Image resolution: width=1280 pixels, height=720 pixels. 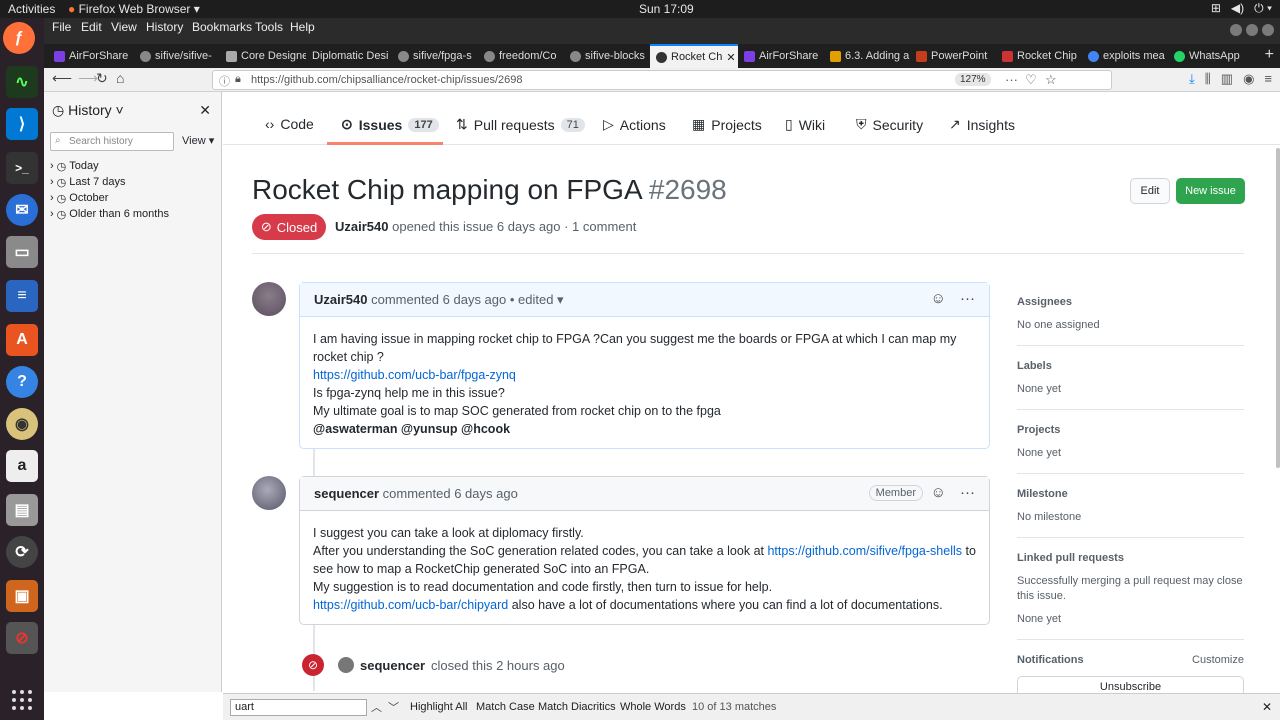 What do you see at coordinates (205, 110) in the screenshot?
I see `close-sidebar-icon: ✕` at bounding box center [205, 110].